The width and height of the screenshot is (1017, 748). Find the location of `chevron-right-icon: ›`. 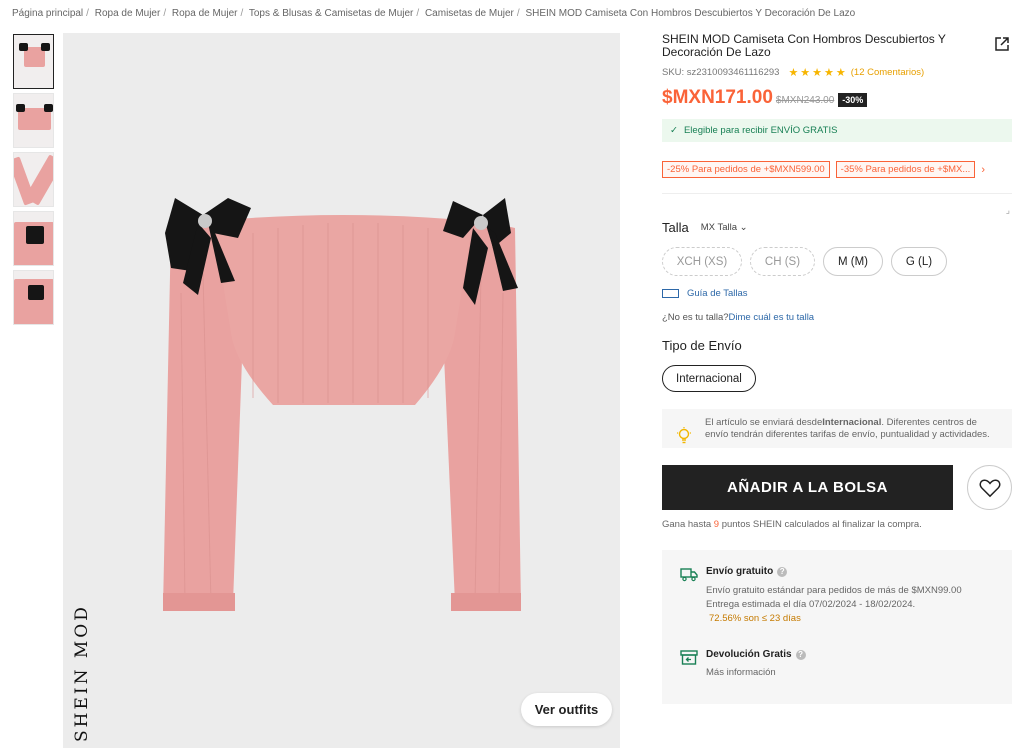

chevron-right-icon: › is located at coordinates (983, 170).